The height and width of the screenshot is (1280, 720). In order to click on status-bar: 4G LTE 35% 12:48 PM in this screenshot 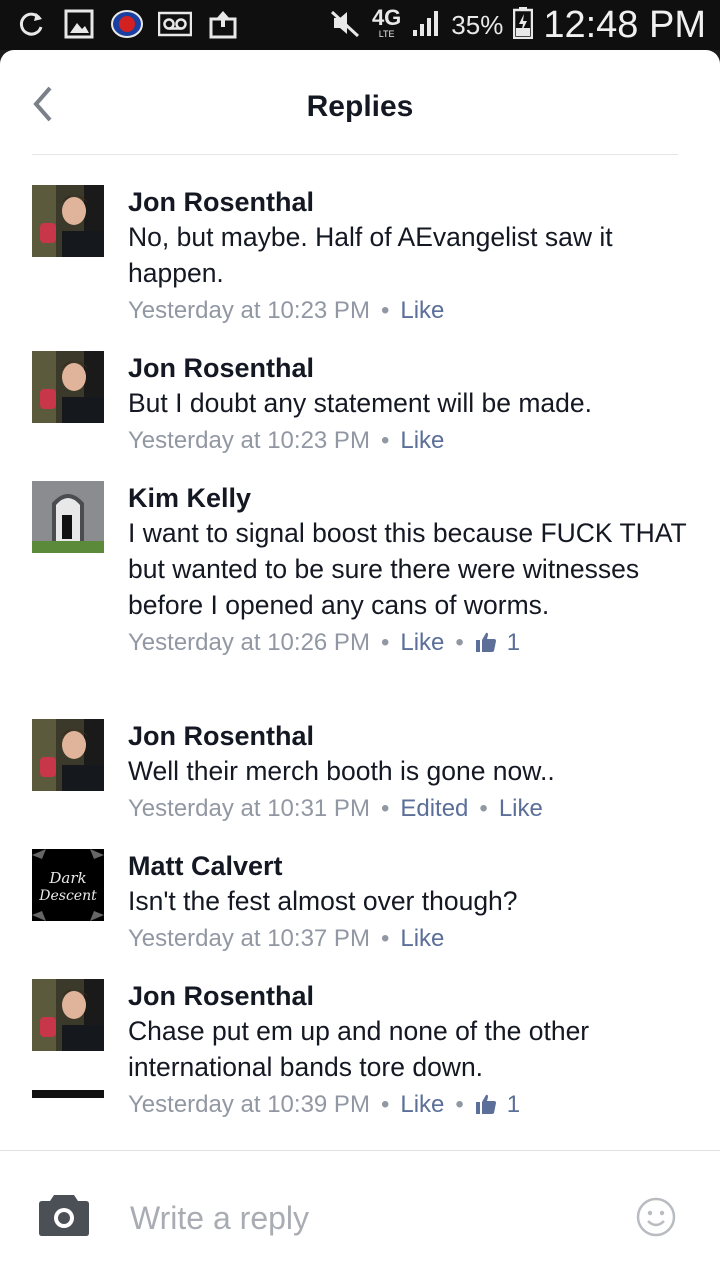, I will do `click(360, 25)`.